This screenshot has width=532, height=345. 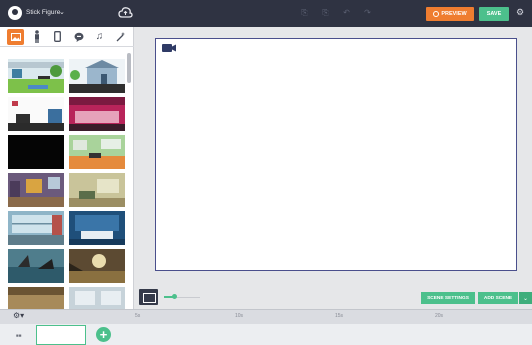 I want to click on timeline-ruler: 5s 10s 15s 20s, so click(x=328, y=316).